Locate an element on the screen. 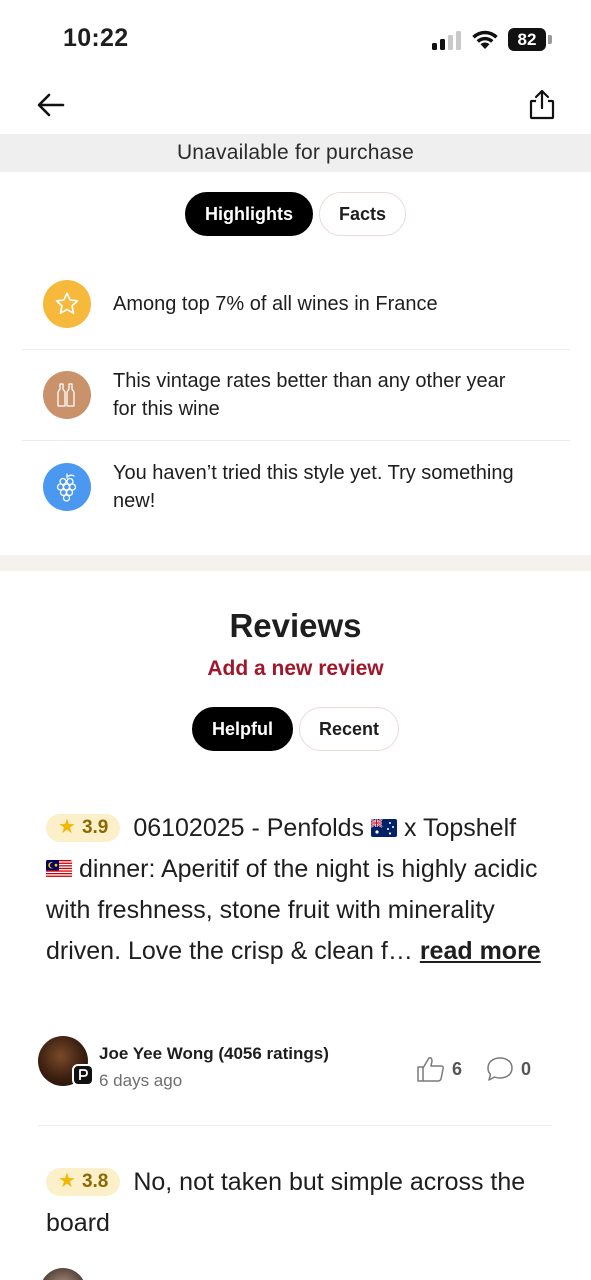 The height and width of the screenshot is (1280, 591). rating-value: 3.9 is located at coordinates (95, 827).